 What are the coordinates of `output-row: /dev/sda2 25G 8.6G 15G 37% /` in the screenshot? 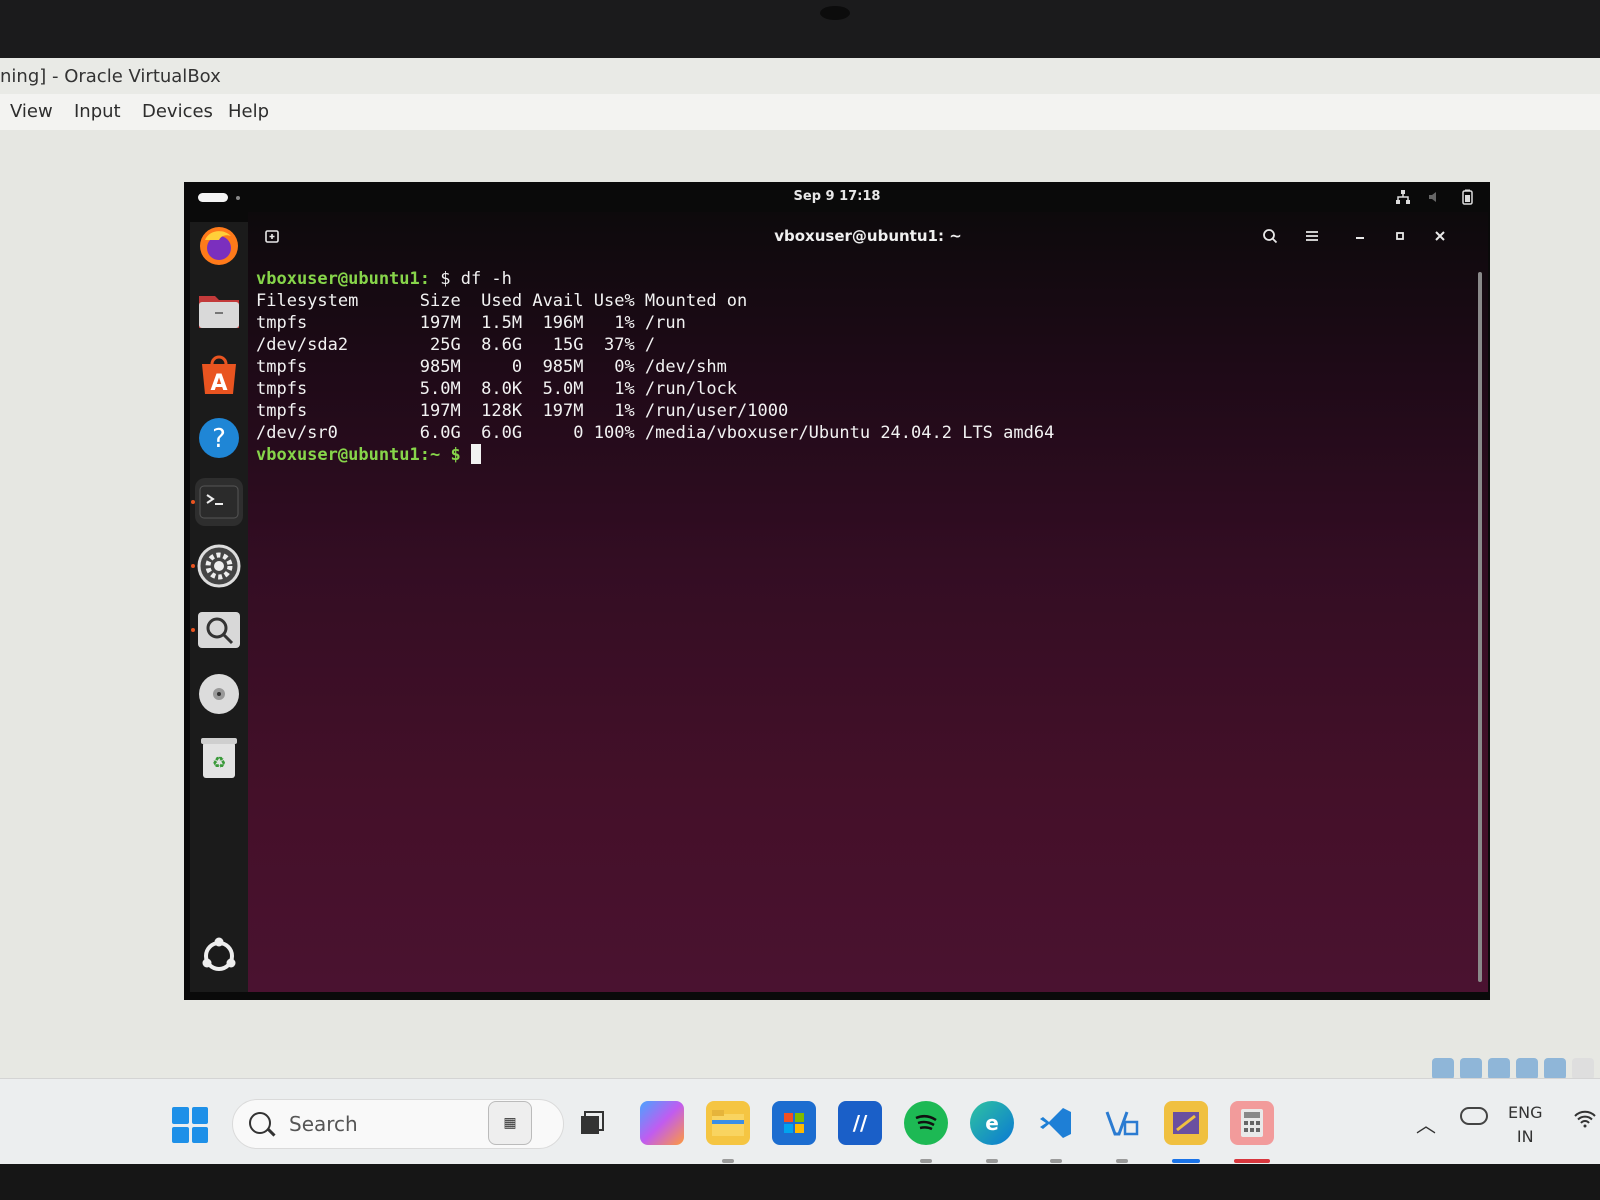 It's located at (456, 345).